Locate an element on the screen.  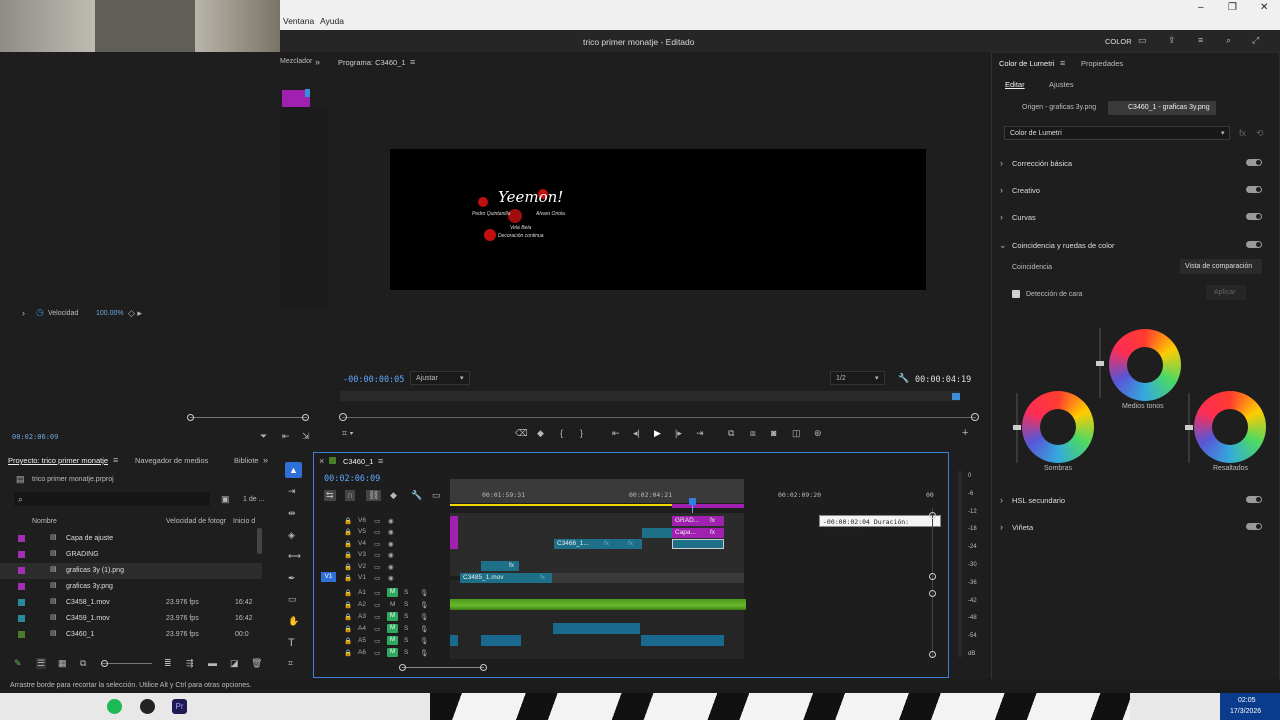
snap-icon: ∩ is located at coordinates (350, 495).